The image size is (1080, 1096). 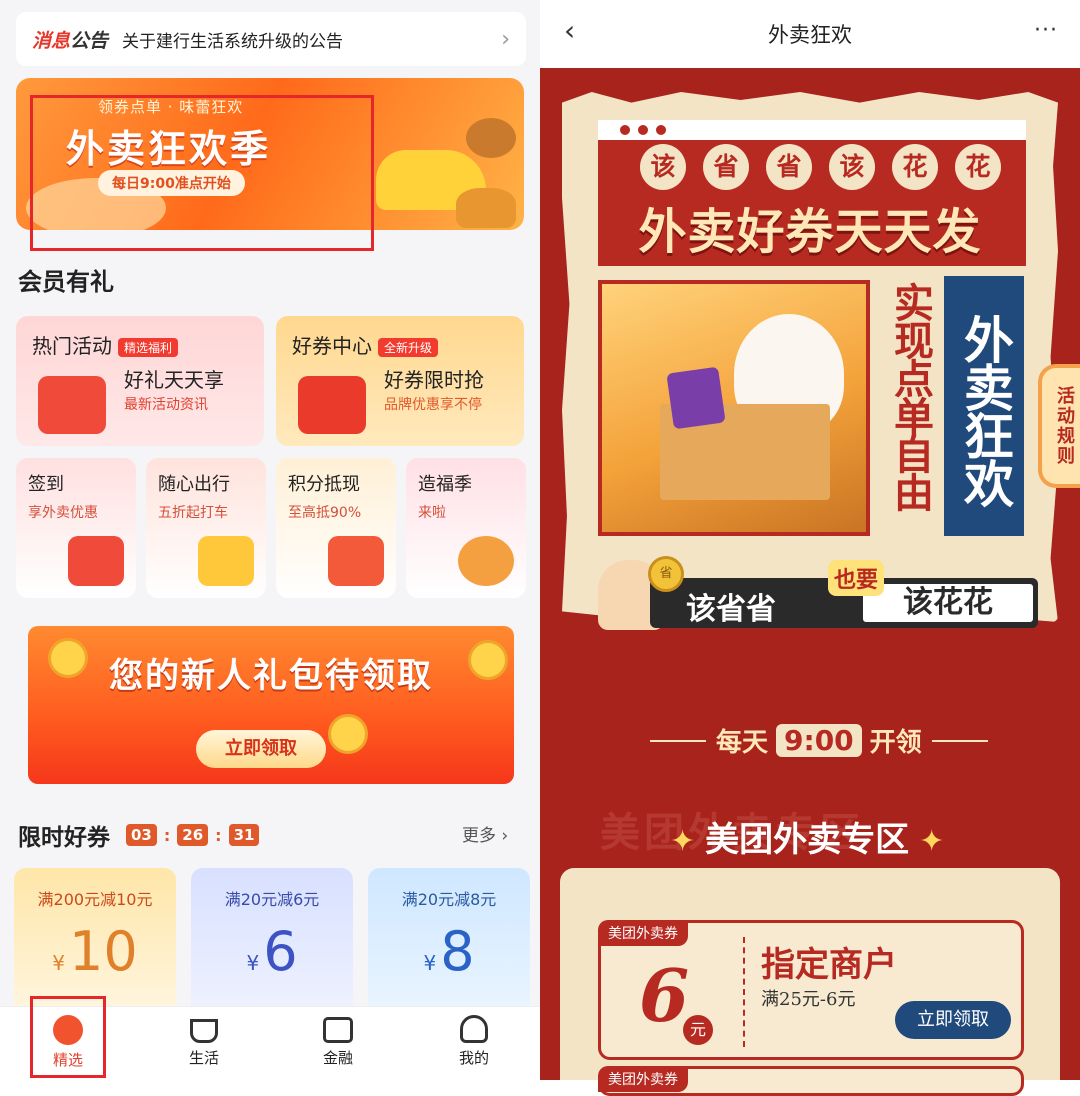 What do you see at coordinates (810, 232) in the screenshot?
I see `poster-headline: 外卖好券天天发` at bounding box center [810, 232].